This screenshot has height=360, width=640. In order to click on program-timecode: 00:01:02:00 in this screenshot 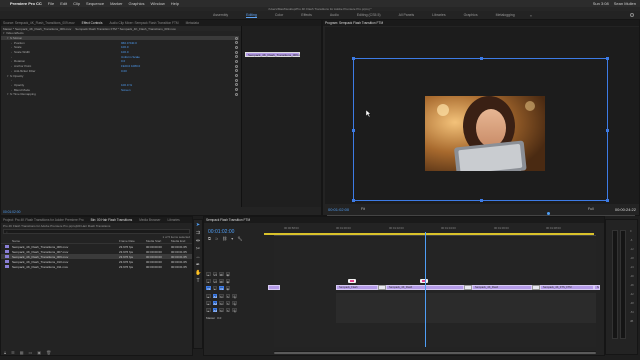, I will do `click(338, 209)`.